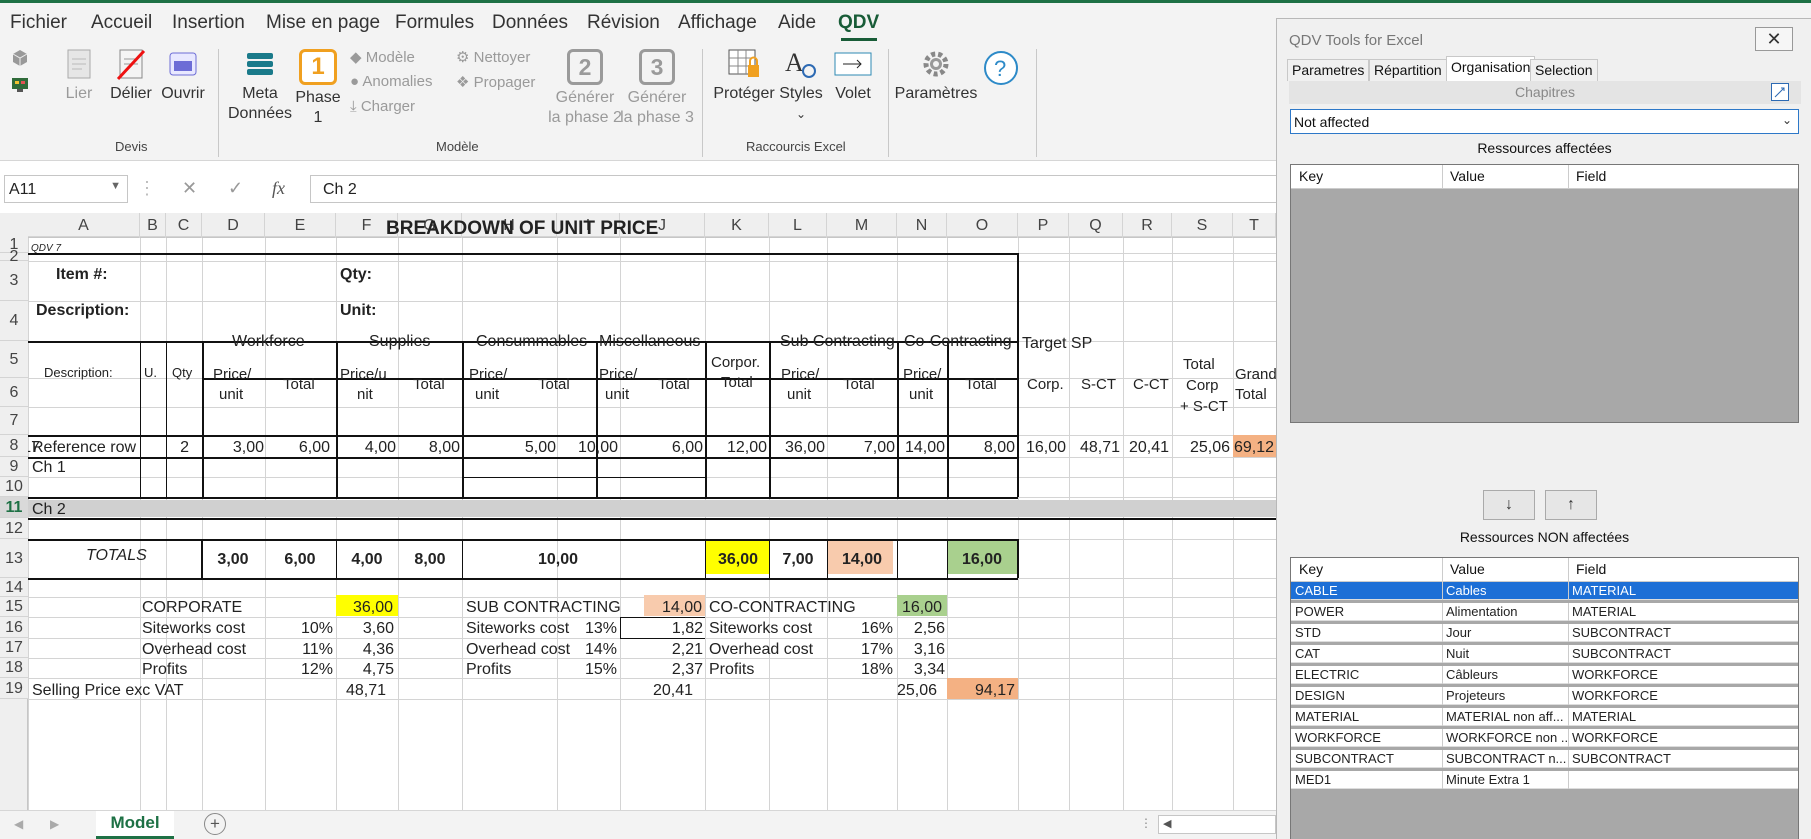 The height and width of the screenshot is (839, 1811). I want to click on lier-button: Lier, so click(79, 75).